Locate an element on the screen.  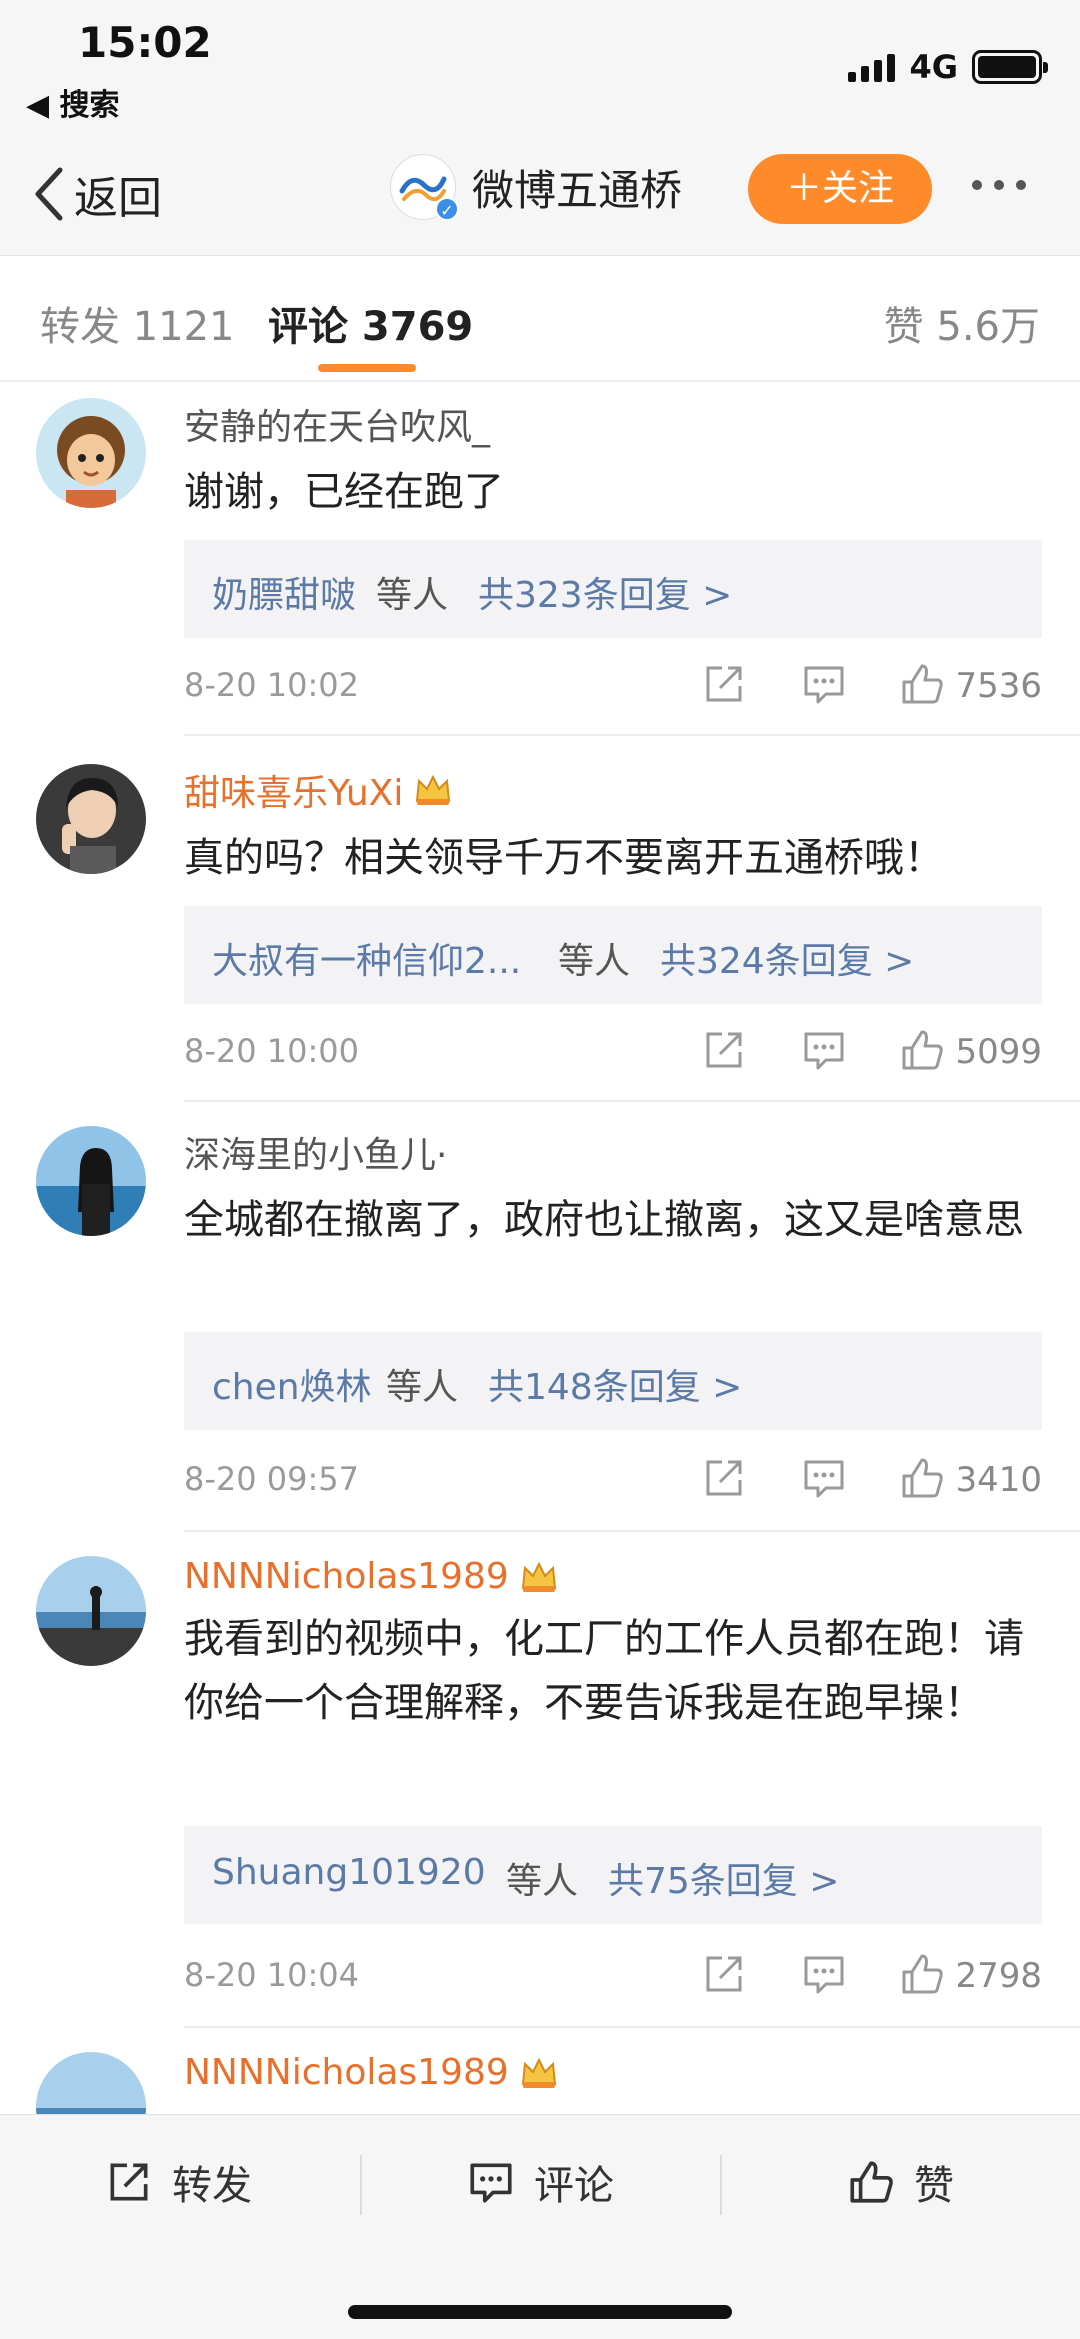
status-indicators: 4G is located at coordinates (948, 67).